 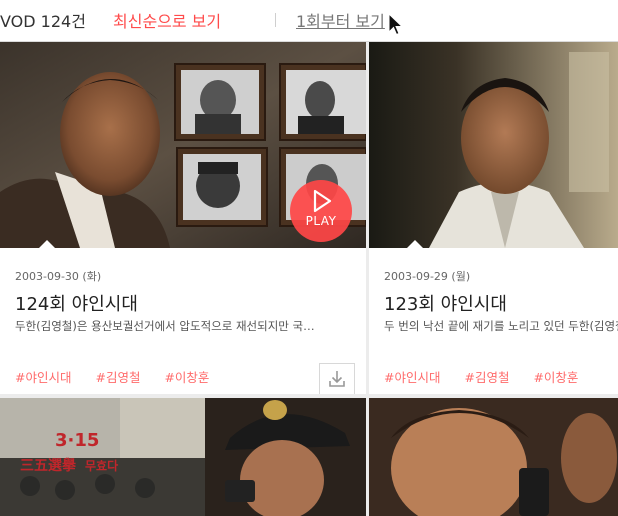 What do you see at coordinates (275, 20) in the screenshot?
I see `divider` at bounding box center [275, 20].